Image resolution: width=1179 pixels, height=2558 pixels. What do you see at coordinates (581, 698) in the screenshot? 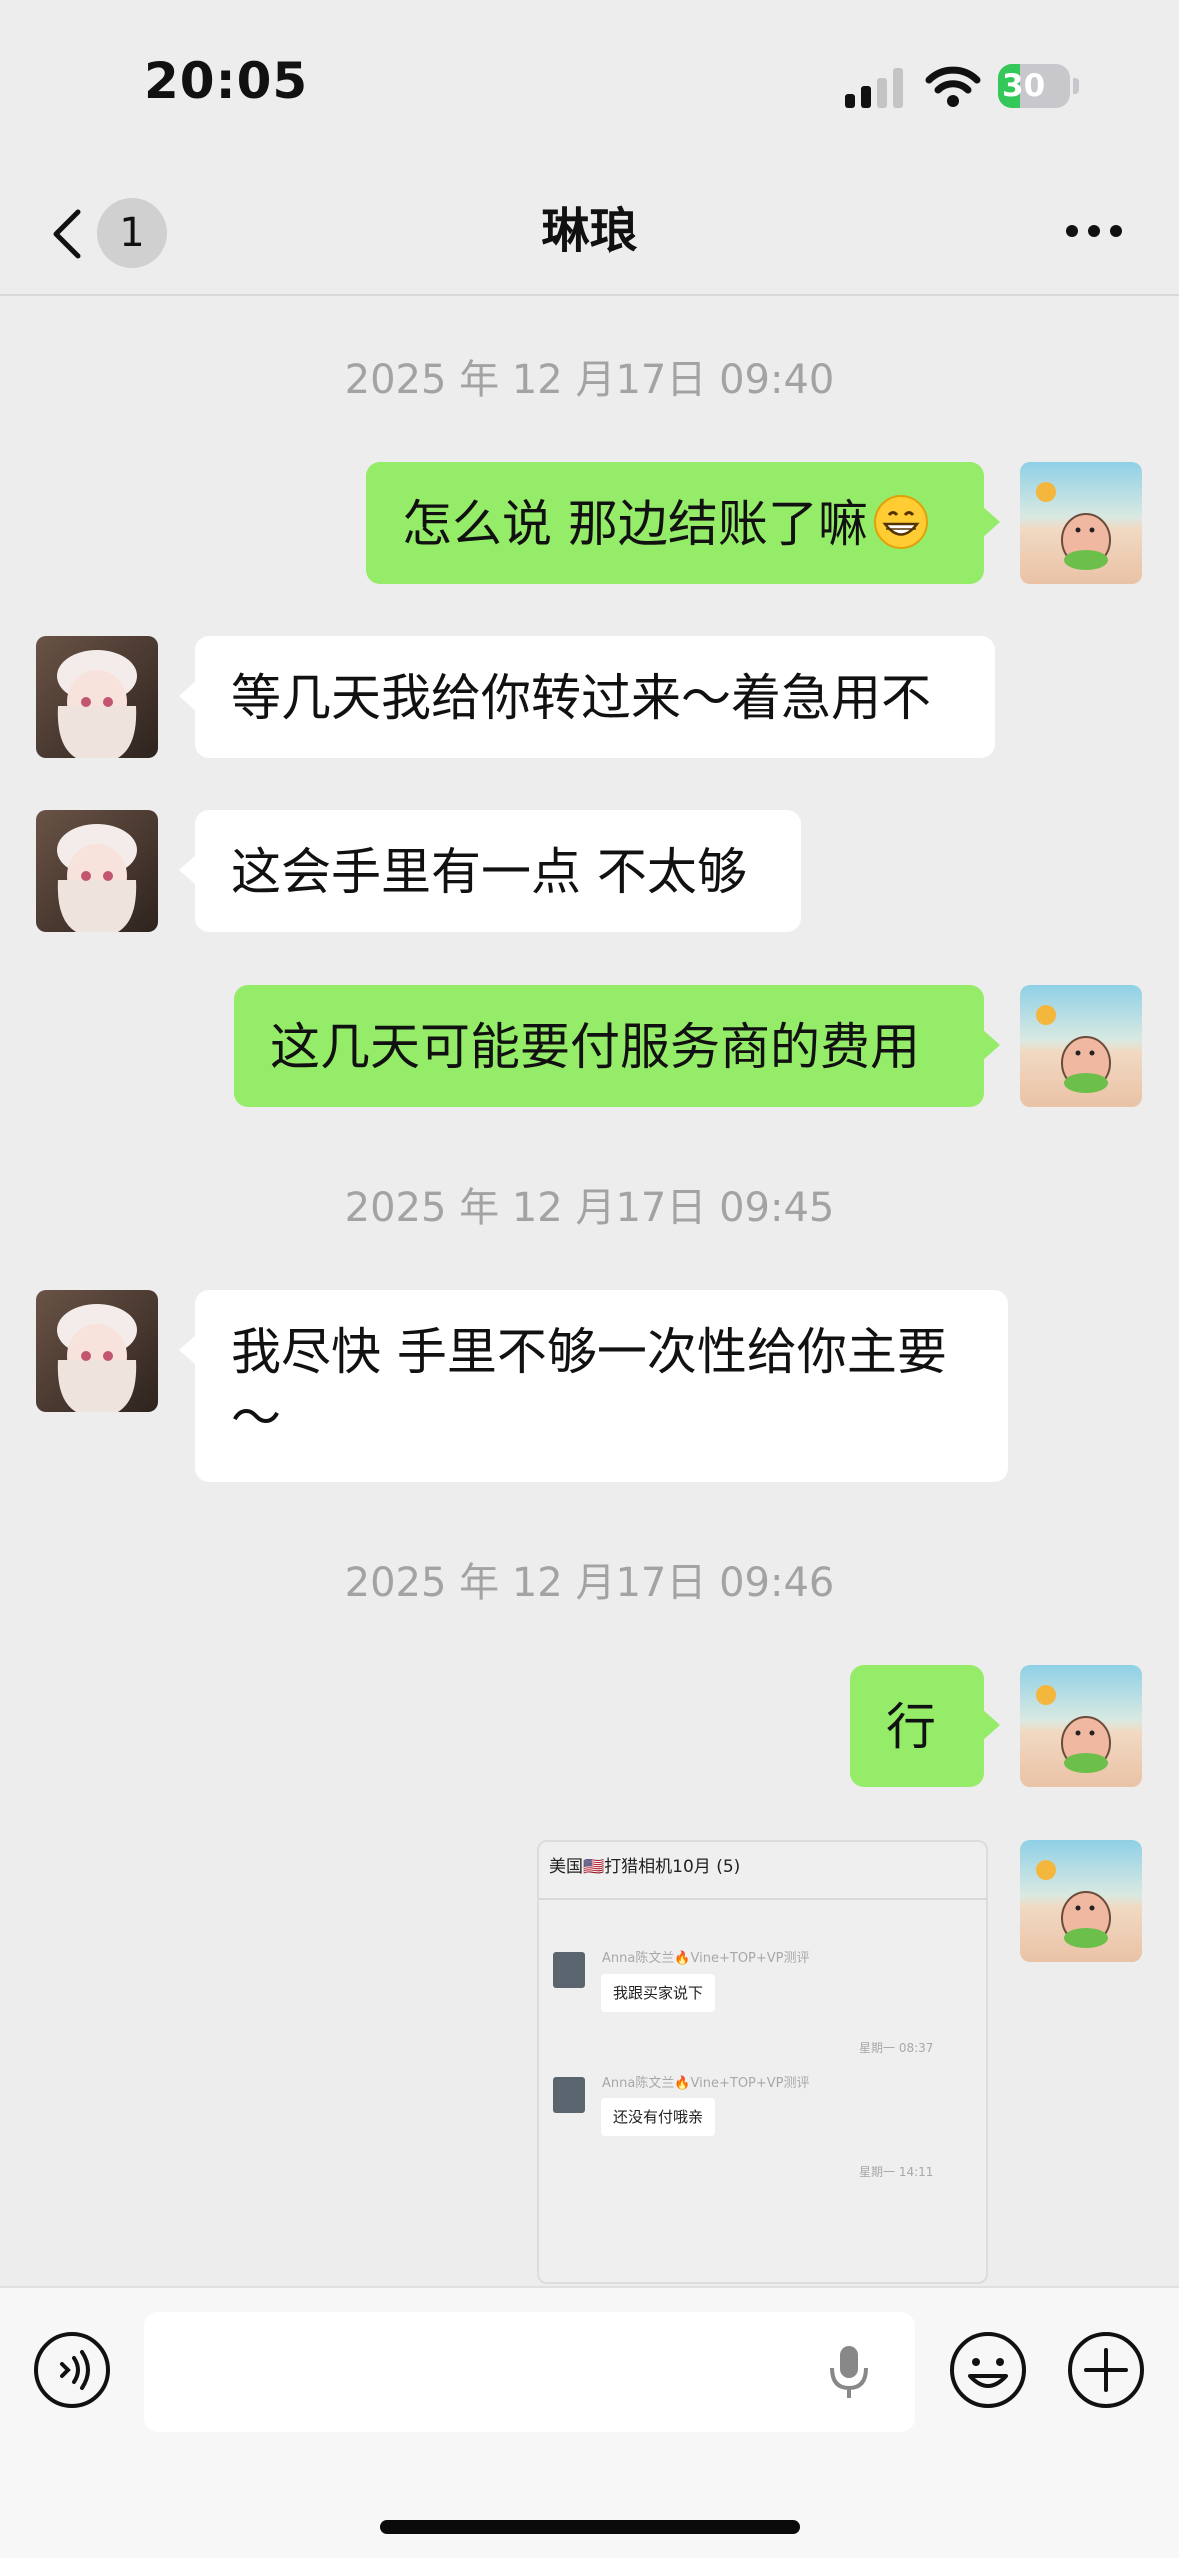
I see `message-text: 等几天我给你转过来～着急用不` at bounding box center [581, 698].